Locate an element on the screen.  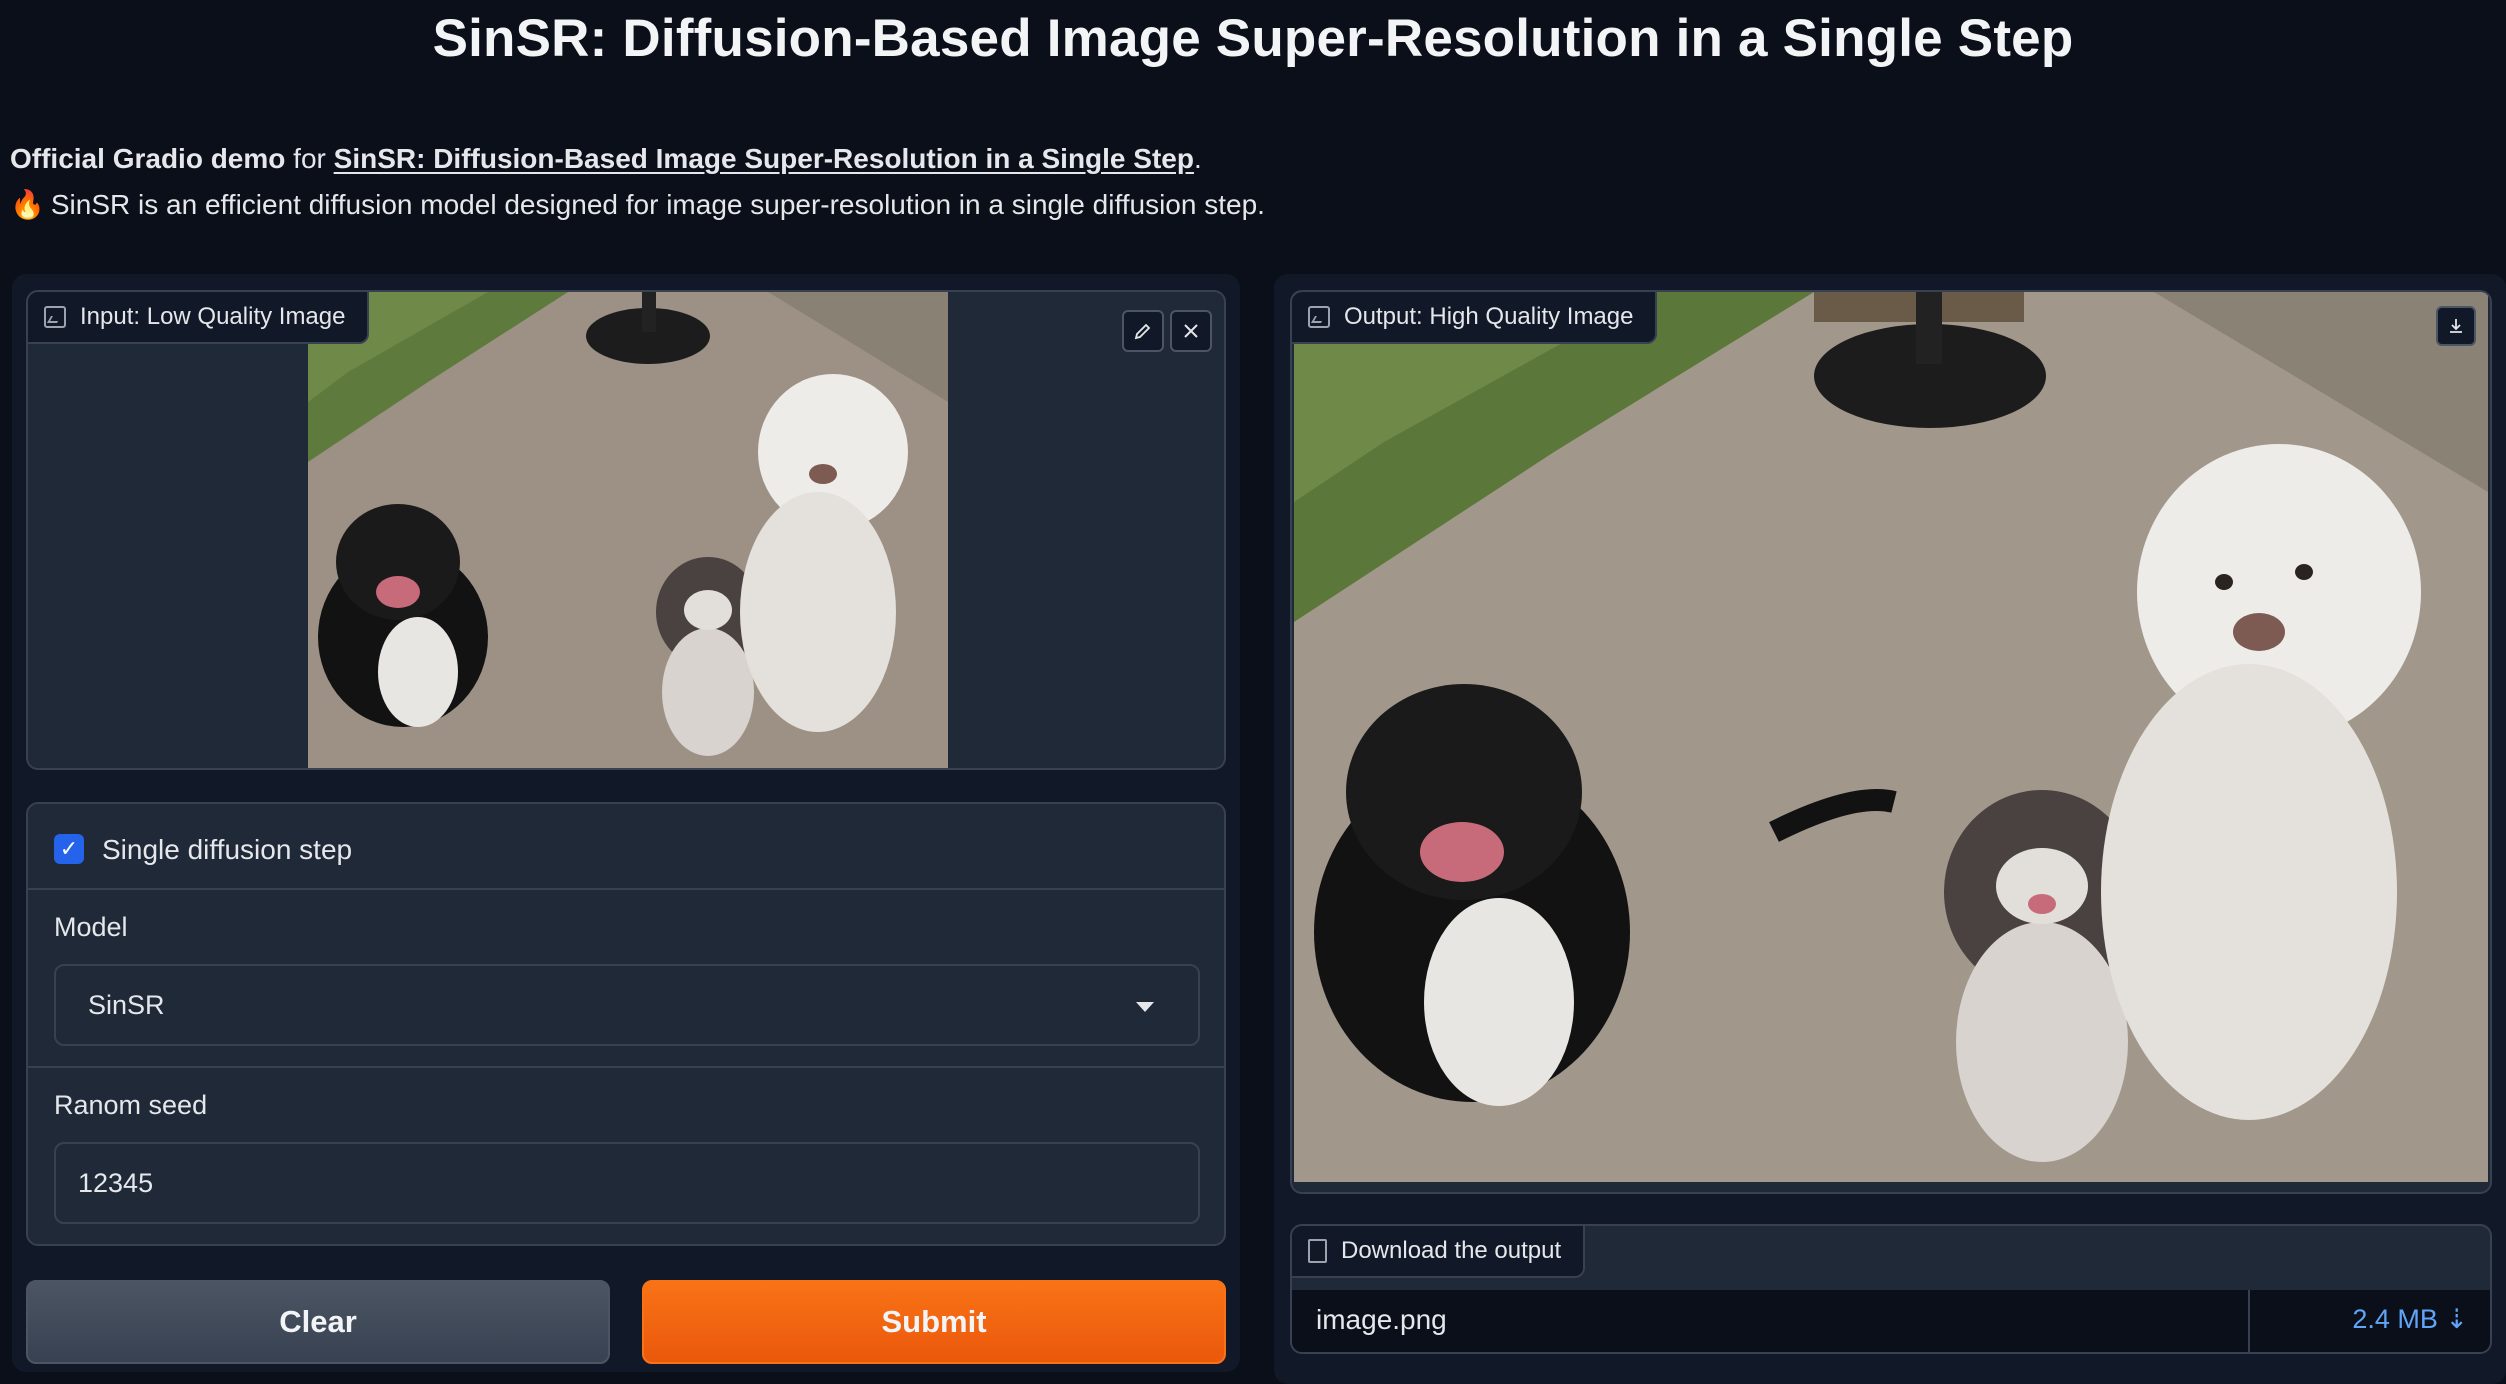
file-name: image.png is located at coordinates (1381, 1320).